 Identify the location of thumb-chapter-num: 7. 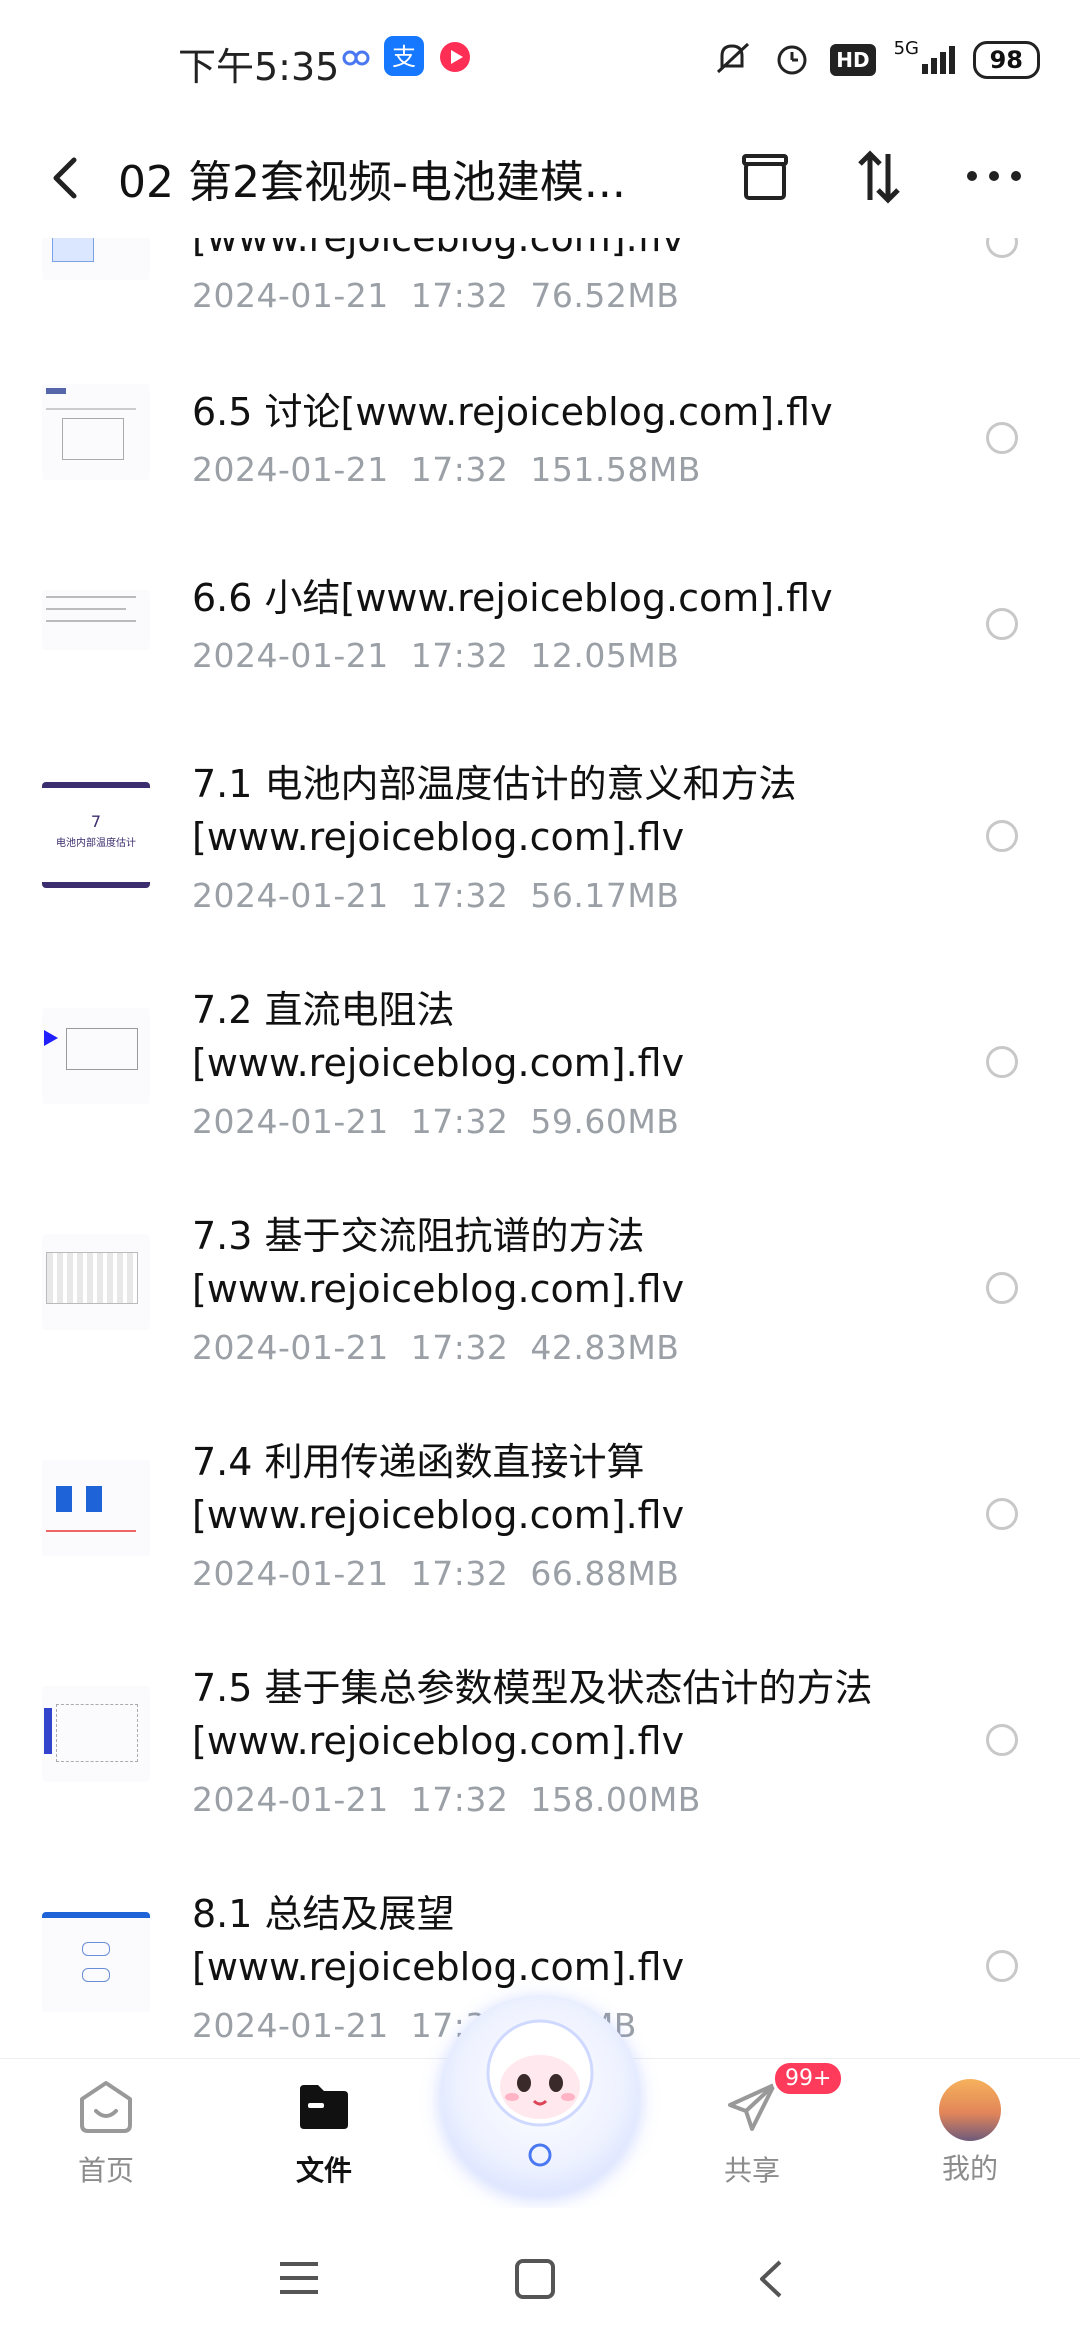
(96, 821).